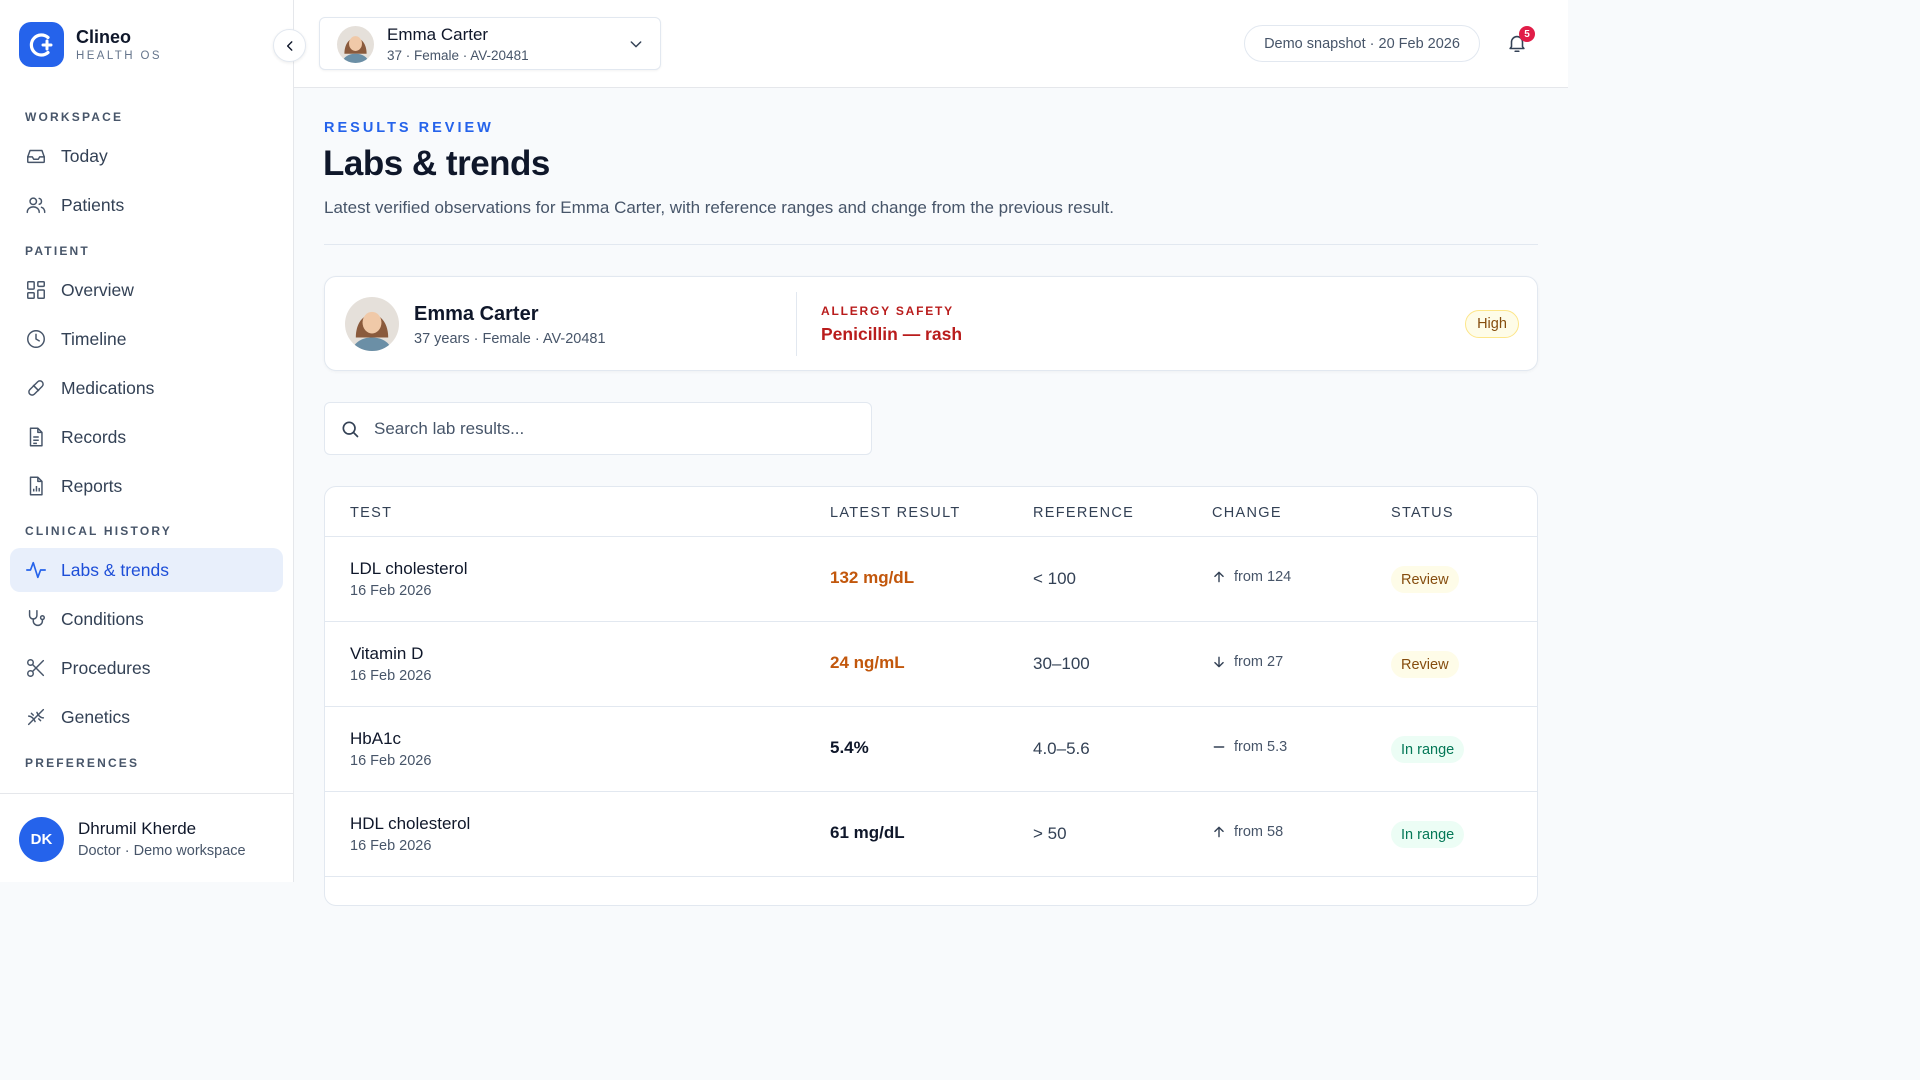  Describe the element at coordinates (1061, 748) in the screenshot. I see `reference-range: 4.0–5.6` at that location.